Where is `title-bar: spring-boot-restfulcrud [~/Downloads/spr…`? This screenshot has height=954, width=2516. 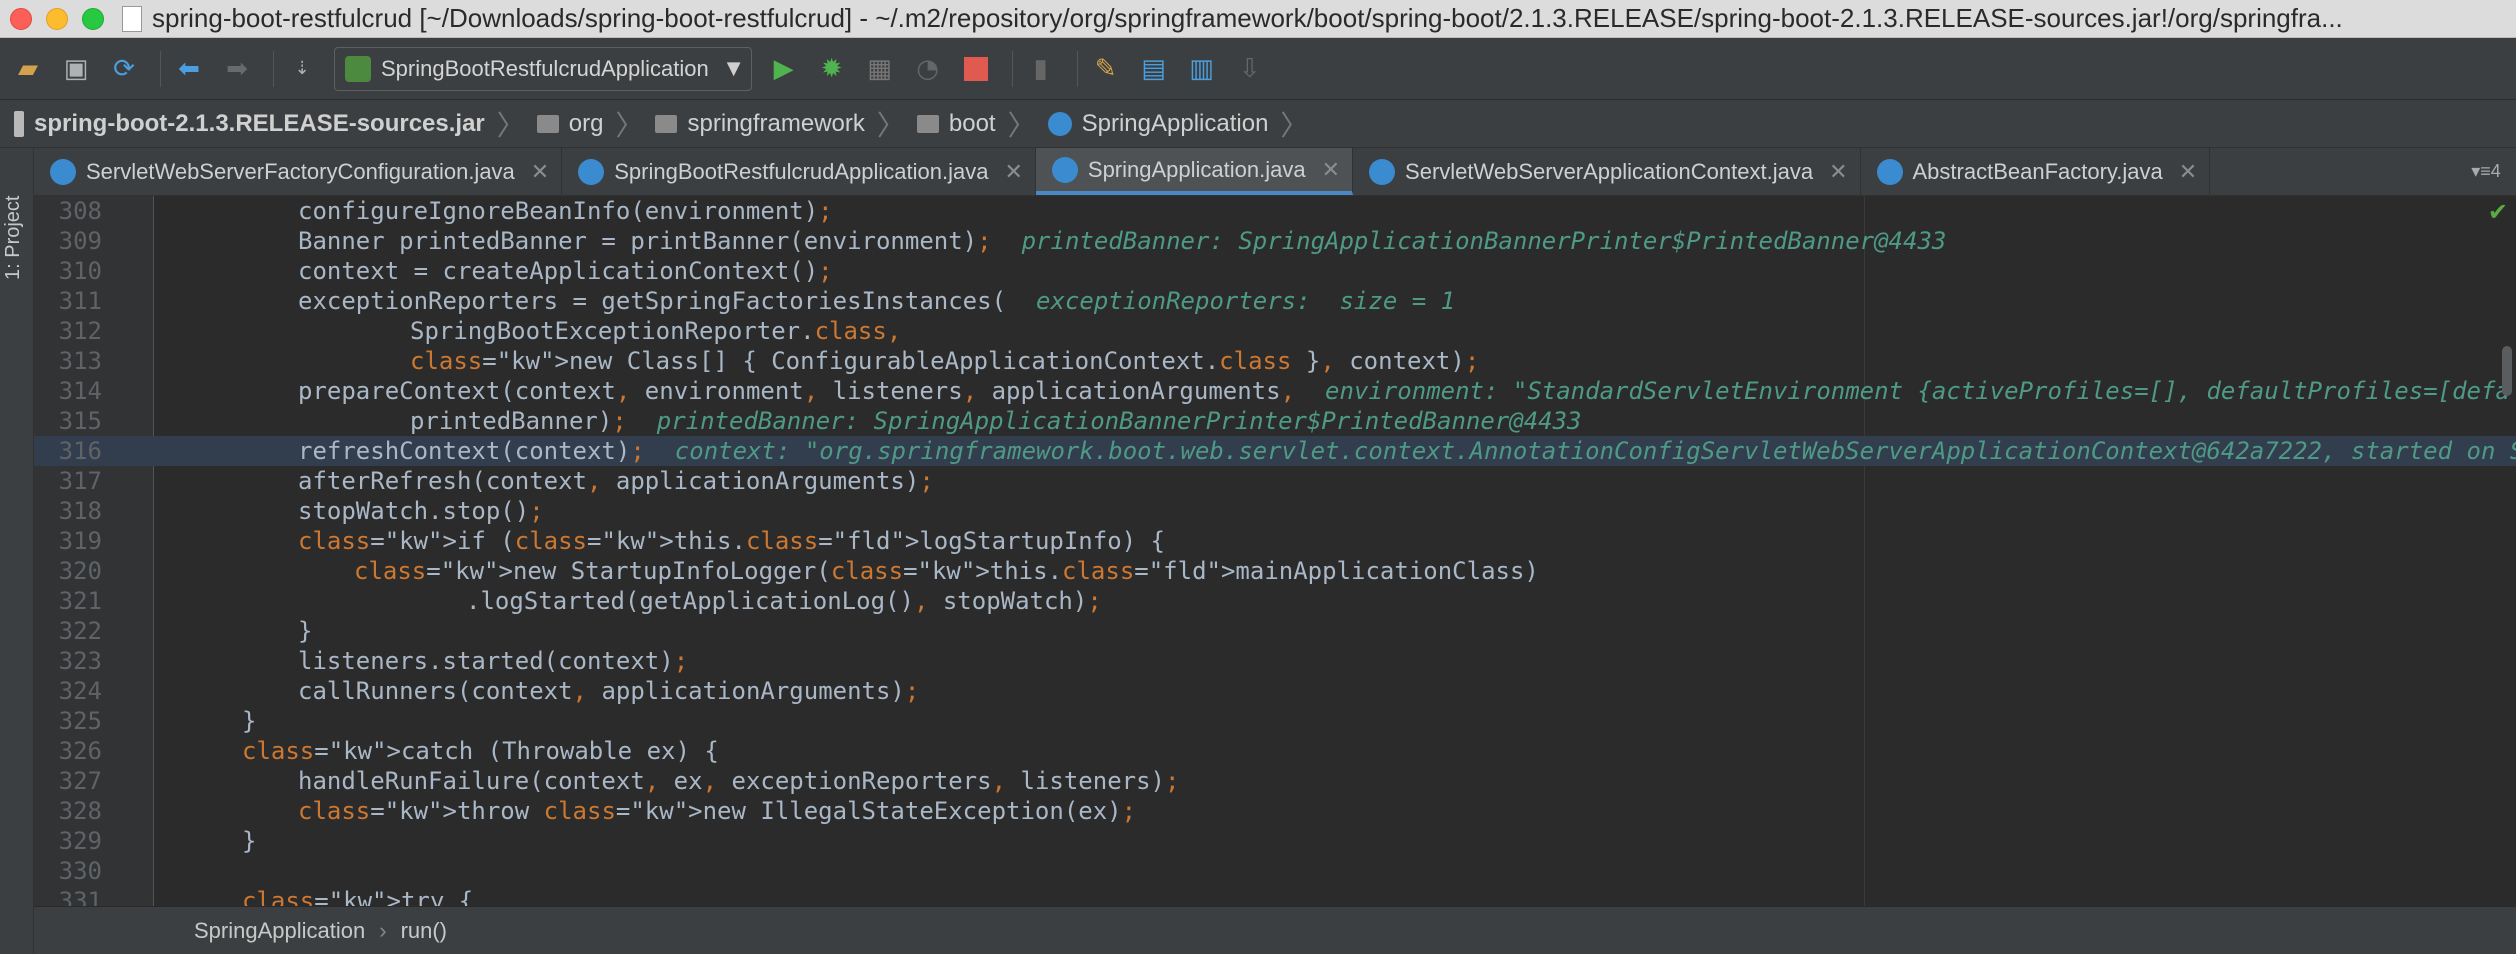
title-bar: spring-boot-restfulcrud [~/Downloads/spr… is located at coordinates (1258, 19).